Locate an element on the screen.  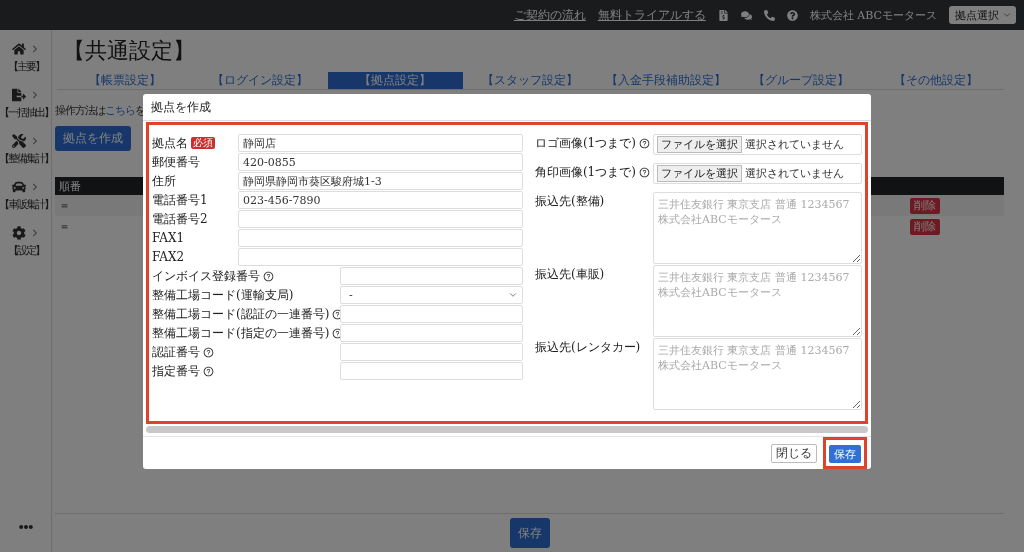
input-field: 420-0855 is located at coordinates (380, 162).